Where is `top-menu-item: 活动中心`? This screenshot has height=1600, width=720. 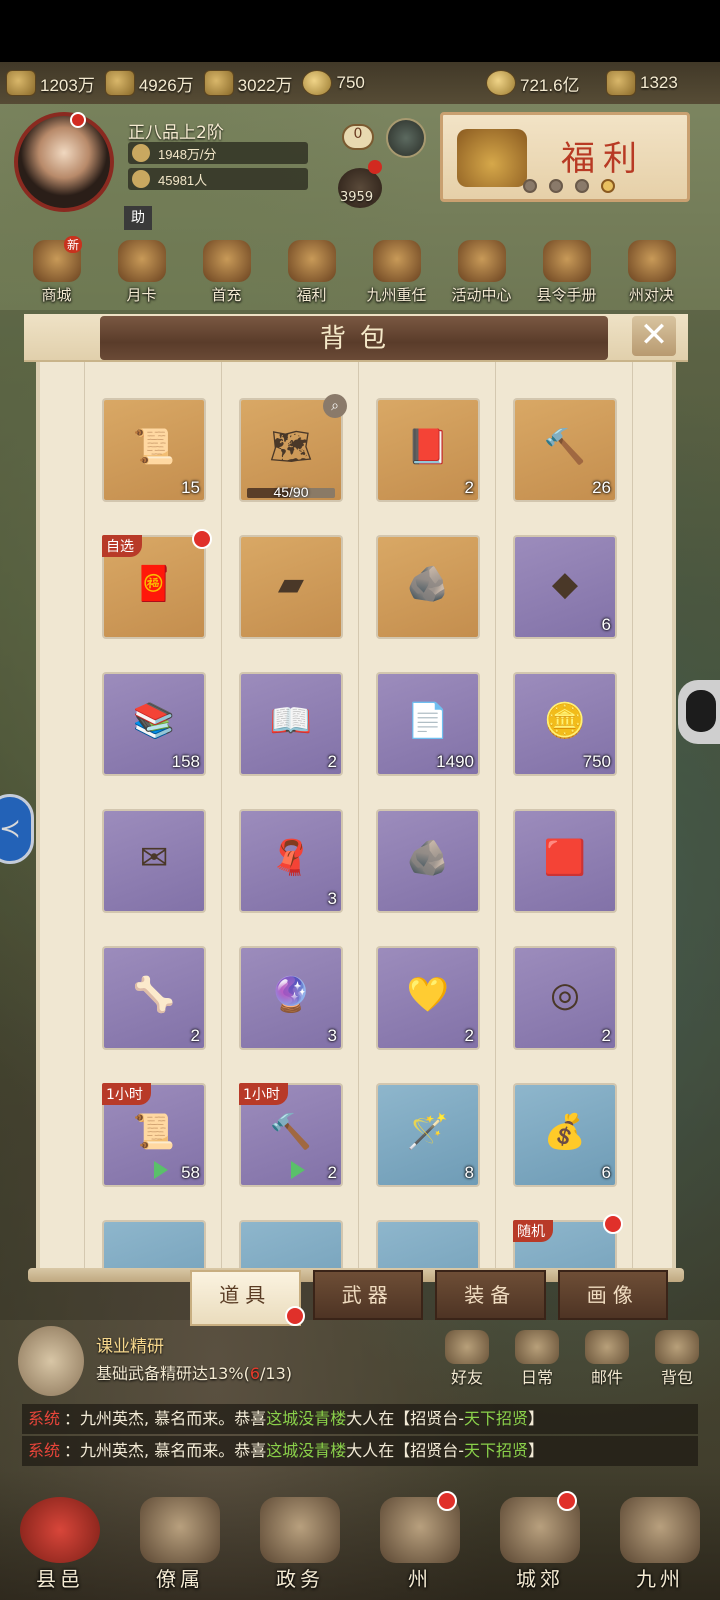
top-menu-item: 活动中心 is located at coordinates (481, 274).